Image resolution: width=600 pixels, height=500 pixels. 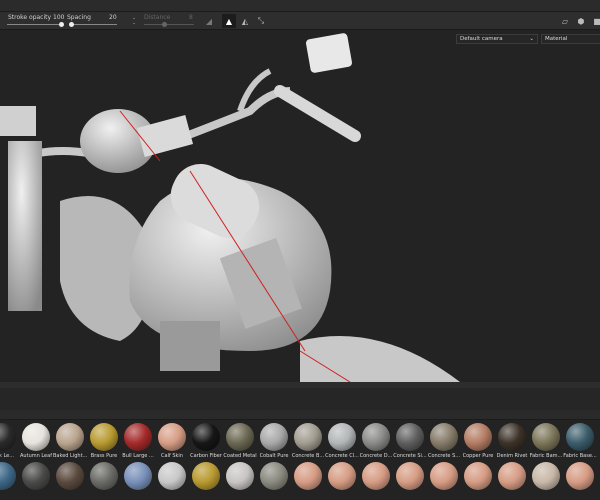 I want to click on material-item: Copper Pure, so click(x=478, y=441).